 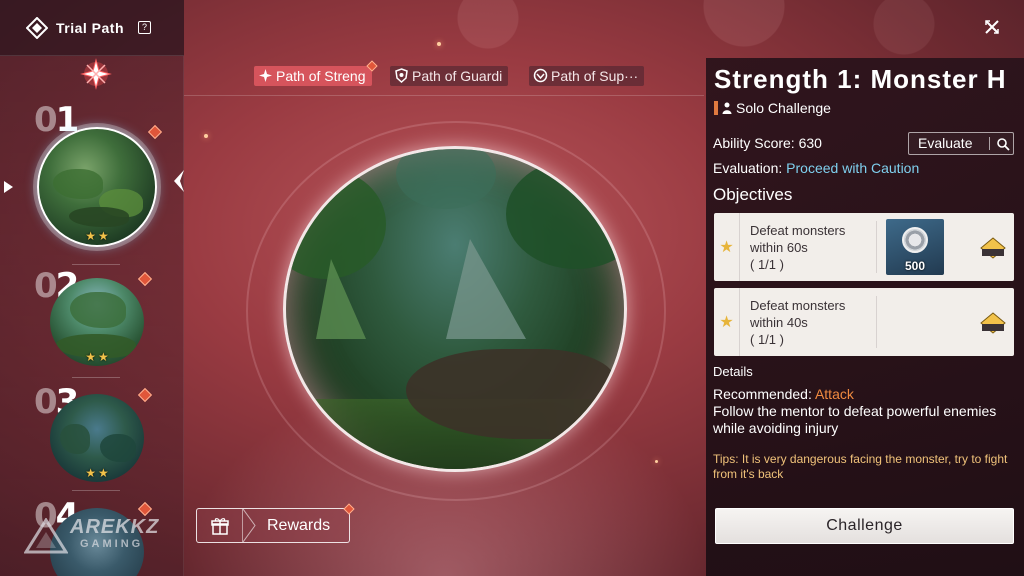 I want to click on trial-path-logo-icon, so click(x=37, y=27).